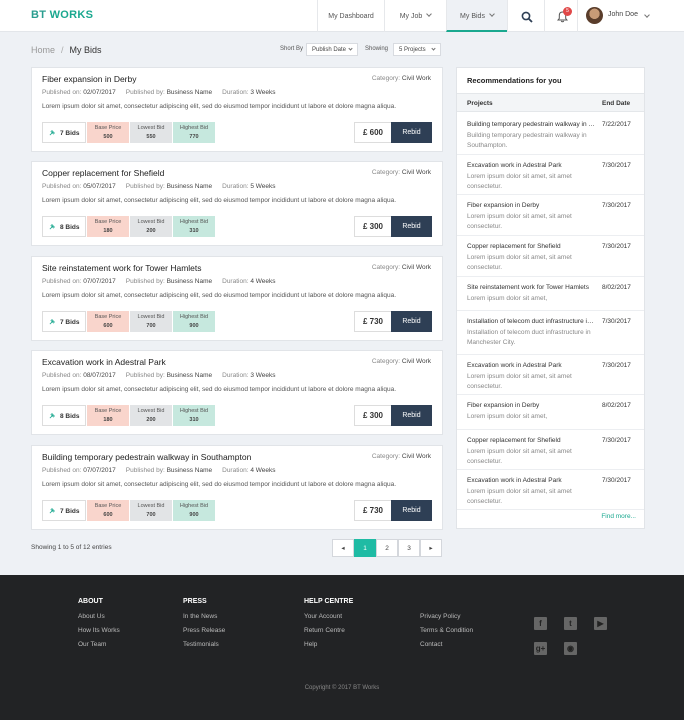 The width and height of the screenshot is (684, 720). What do you see at coordinates (514, 80) in the screenshot?
I see `recommendations-title: Recommendations for you` at bounding box center [514, 80].